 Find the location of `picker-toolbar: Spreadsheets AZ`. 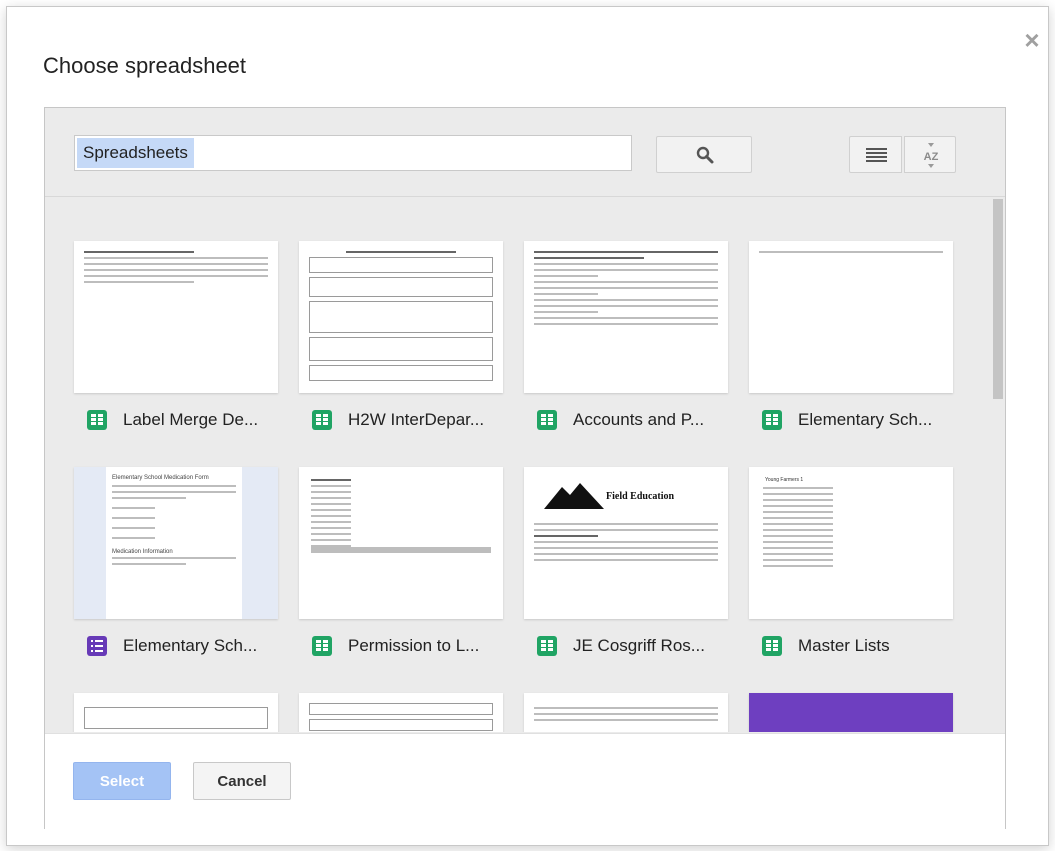

picker-toolbar: Spreadsheets AZ is located at coordinates (525, 152).